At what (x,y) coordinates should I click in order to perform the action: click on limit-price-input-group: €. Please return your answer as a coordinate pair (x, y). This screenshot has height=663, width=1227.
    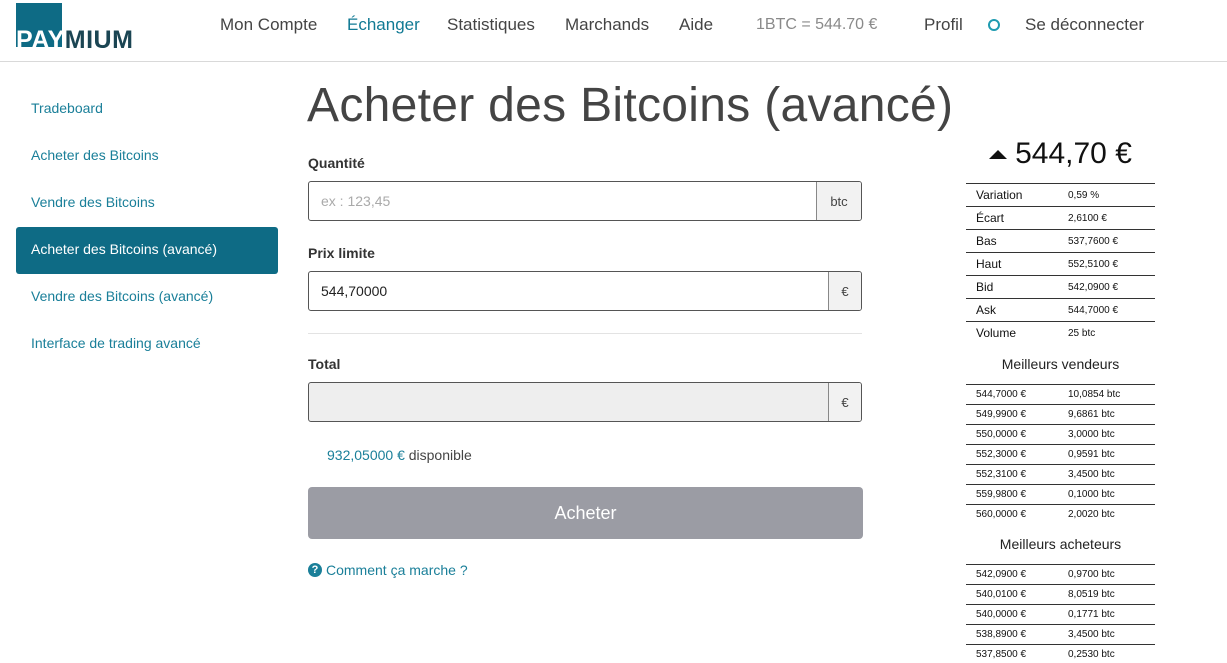
    Looking at the image, I should click on (585, 291).